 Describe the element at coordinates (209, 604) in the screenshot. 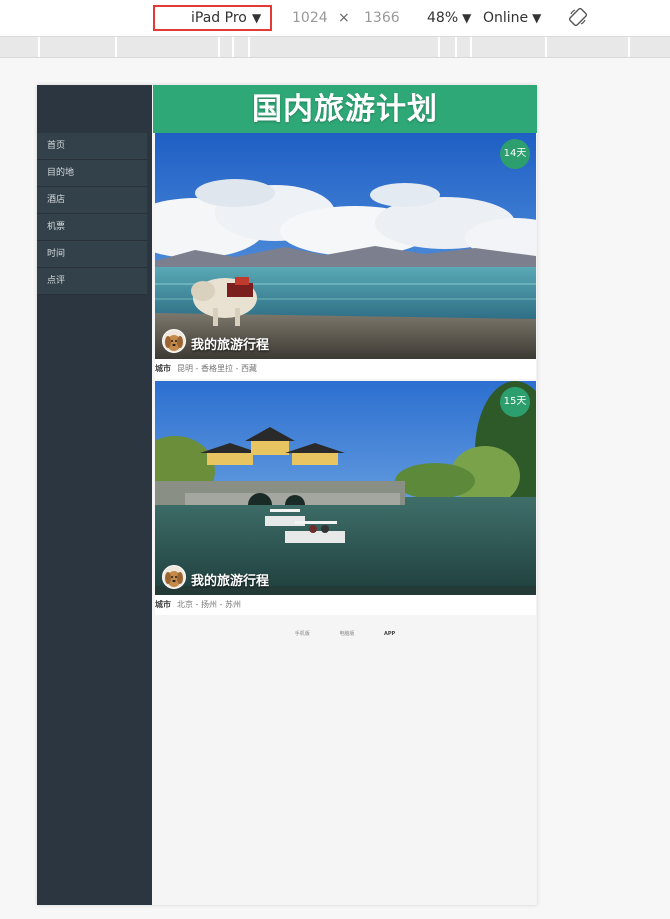

I see `route-text: 北京 - 扬州 - 苏州` at that location.